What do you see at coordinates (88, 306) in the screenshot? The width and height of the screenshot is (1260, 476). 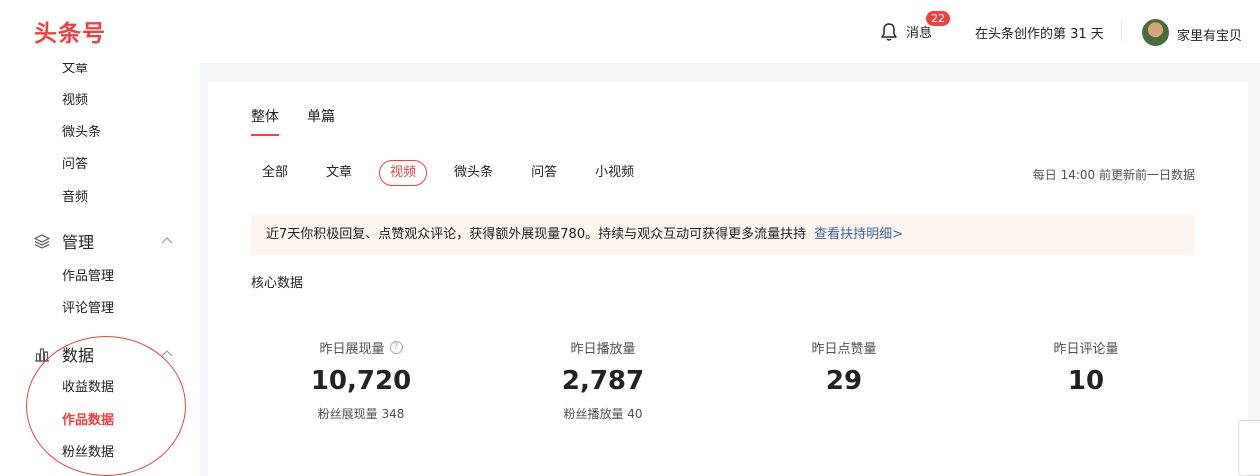 I see `sidebar-item-comment-manage: 评论管理` at bounding box center [88, 306].